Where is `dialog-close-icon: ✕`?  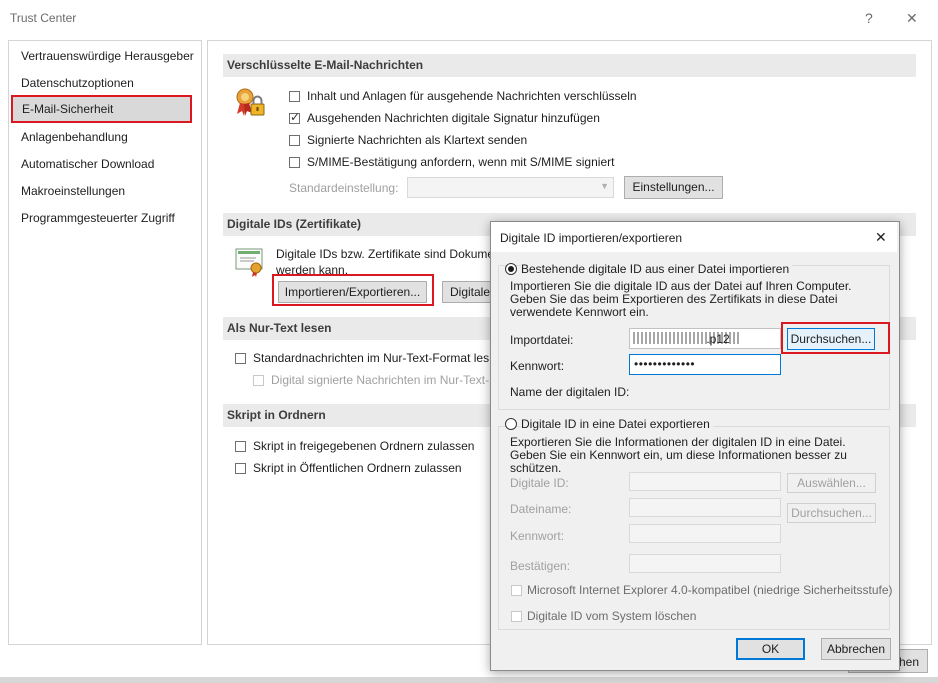 dialog-close-icon: ✕ is located at coordinates (881, 237).